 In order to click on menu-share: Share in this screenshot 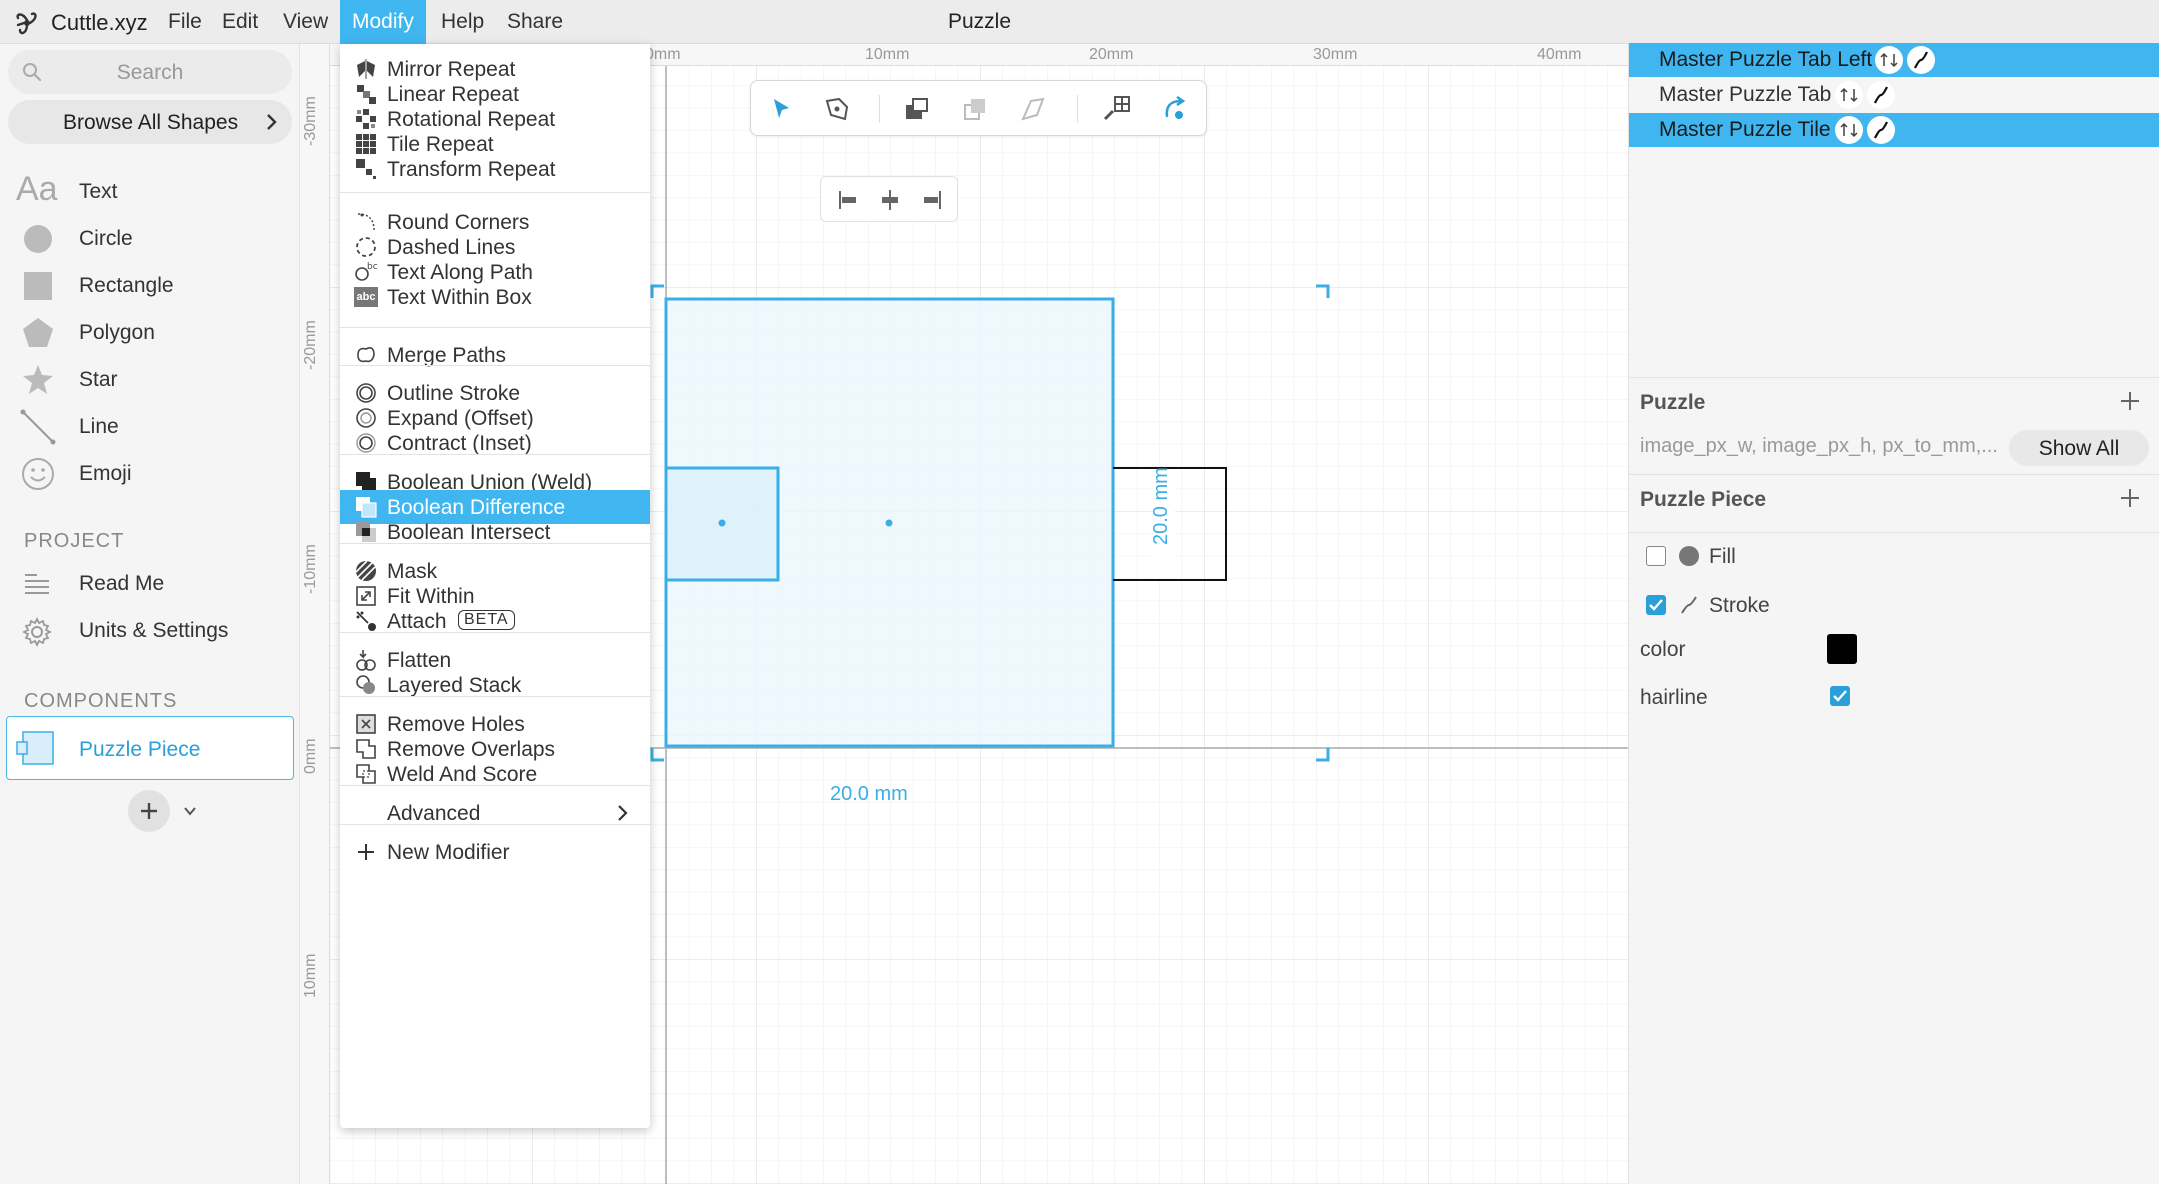, I will do `click(535, 22)`.